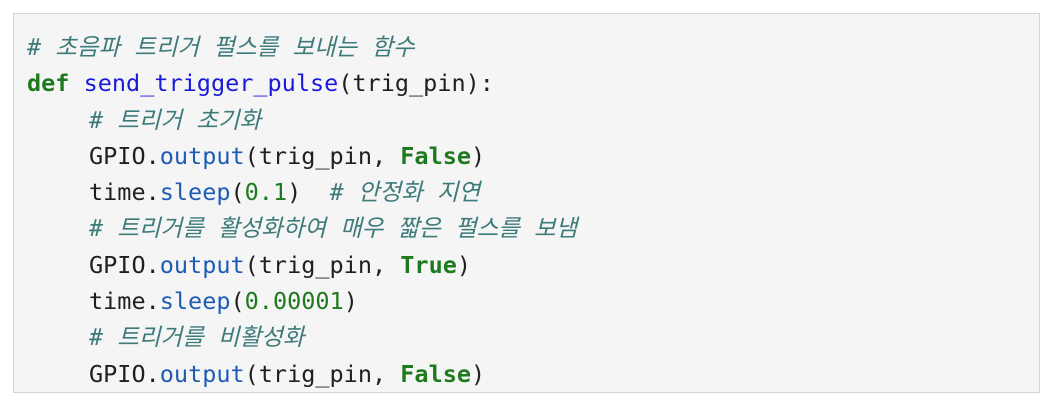  What do you see at coordinates (175, 119) in the screenshot?
I see `comment: # 트리거 초기화` at bounding box center [175, 119].